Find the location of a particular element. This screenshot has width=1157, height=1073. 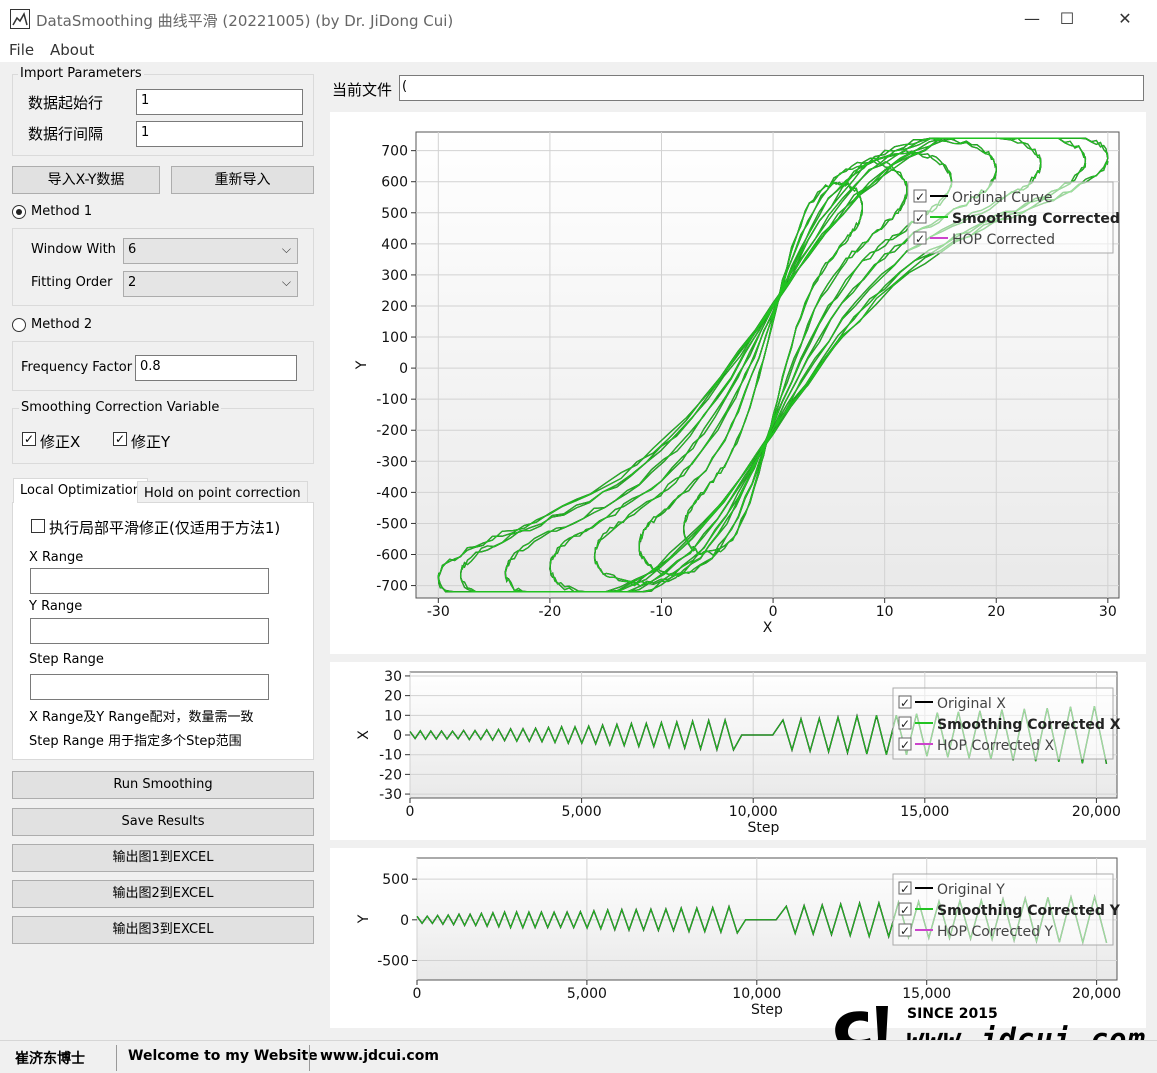

x-range-label: X Range is located at coordinates (56, 557).